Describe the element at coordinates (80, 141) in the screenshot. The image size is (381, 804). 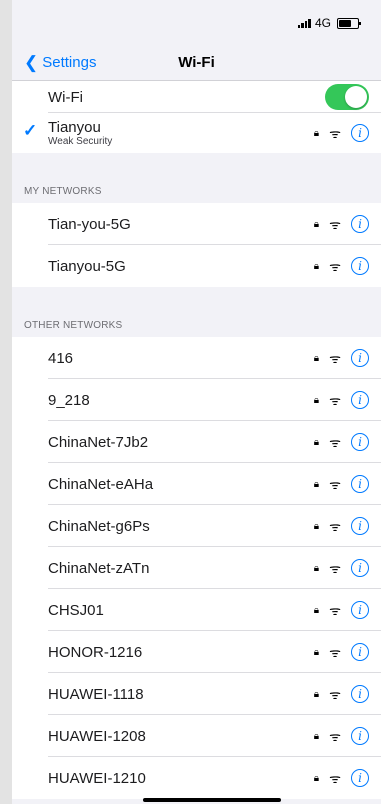
I see `current-network-security: Weak Security` at that location.